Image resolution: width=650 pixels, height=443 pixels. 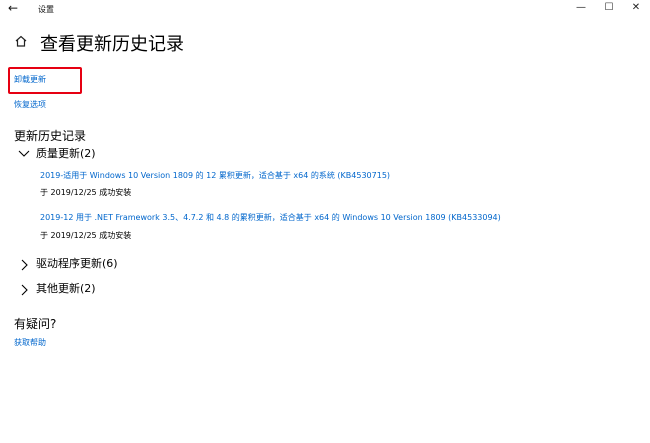 I want to click on recovery-options-link: 恢复选项, so click(x=30, y=104).